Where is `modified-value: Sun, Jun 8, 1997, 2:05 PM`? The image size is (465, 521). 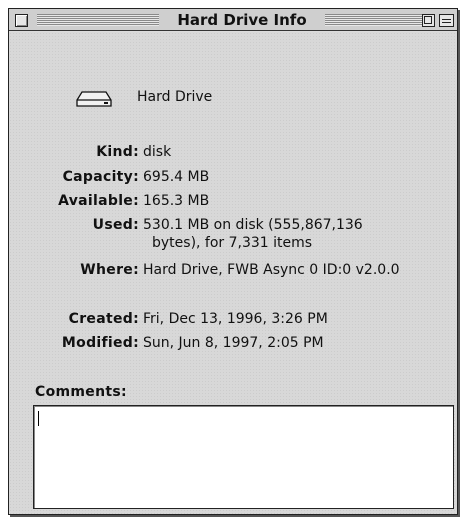 modified-value: Sun, Jun 8, 1997, 2:05 PM is located at coordinates (233, 343).